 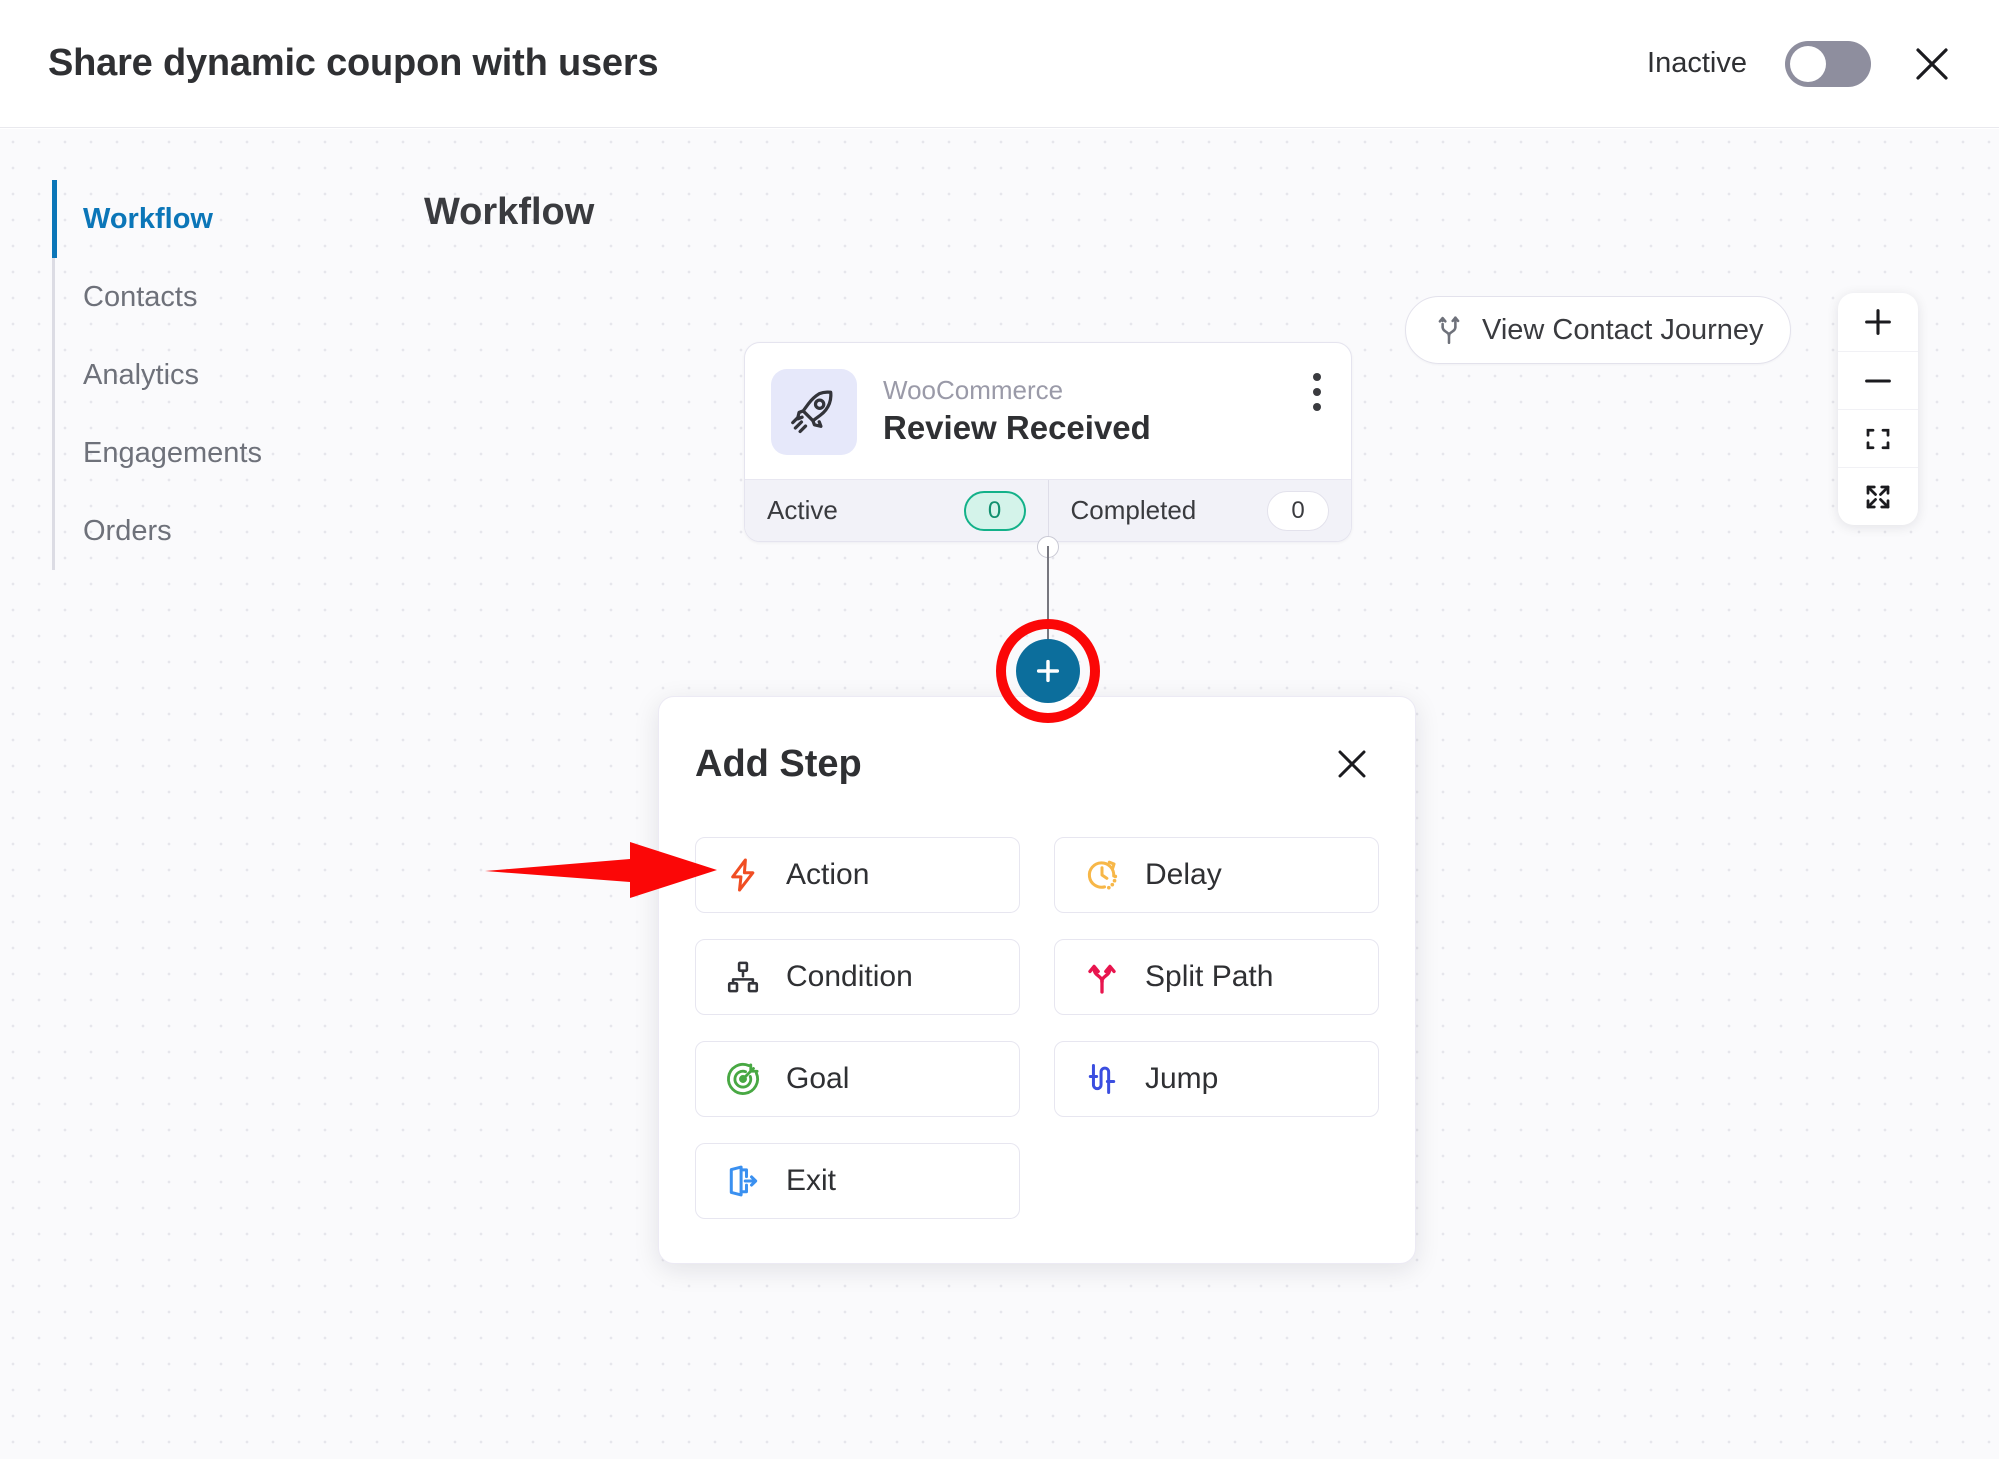 I want to click on hierarchy-icon, so click(x=743, y=977).